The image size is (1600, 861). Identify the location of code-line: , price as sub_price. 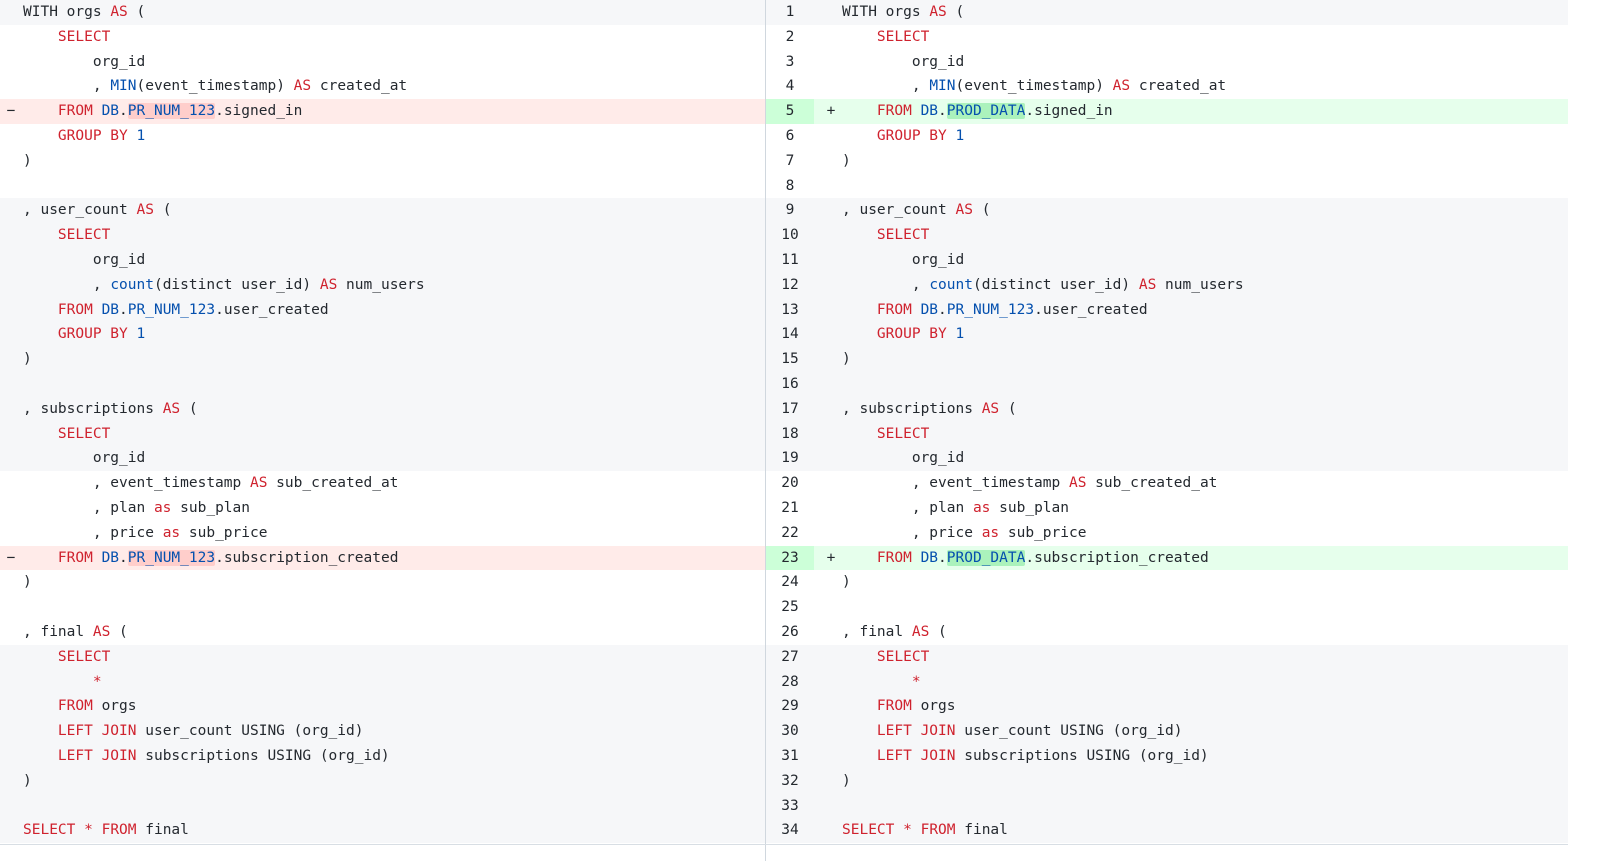
(382, 533).